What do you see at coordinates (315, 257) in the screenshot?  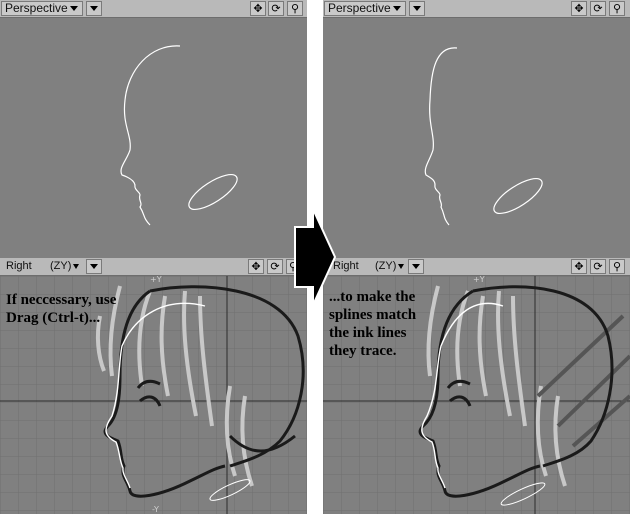 I see `next-step-arrow-icon` at bounding box center [315, 257].